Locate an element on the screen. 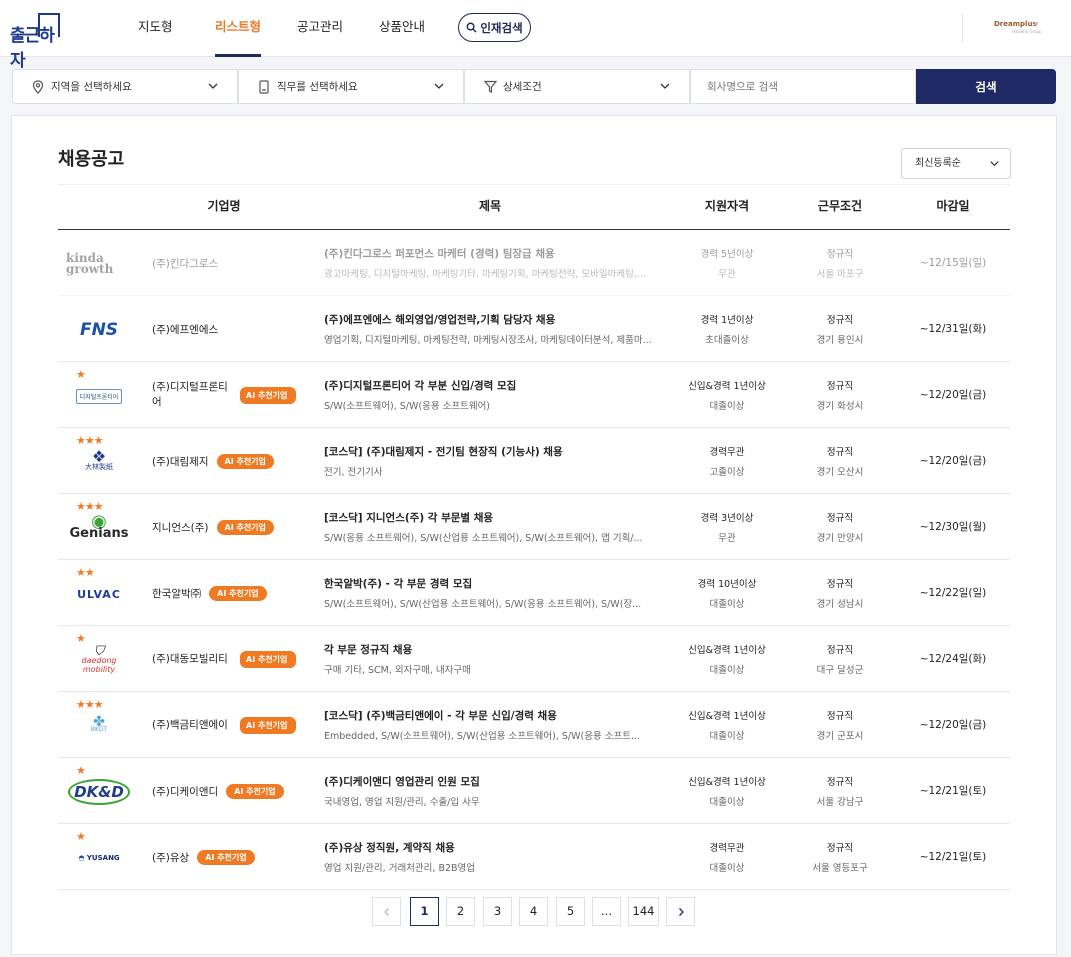  page-button: 2 is located at coordinates (460, 911).